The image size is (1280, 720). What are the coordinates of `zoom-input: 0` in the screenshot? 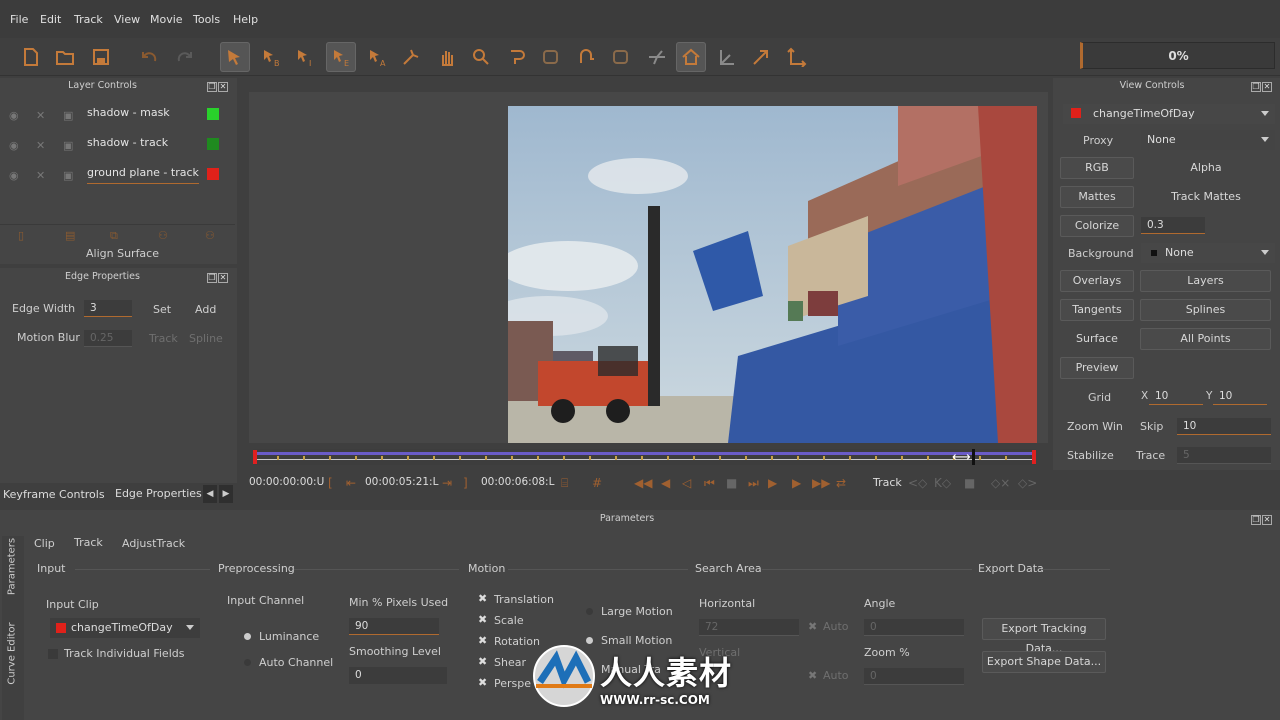 It's located at (914, 676).